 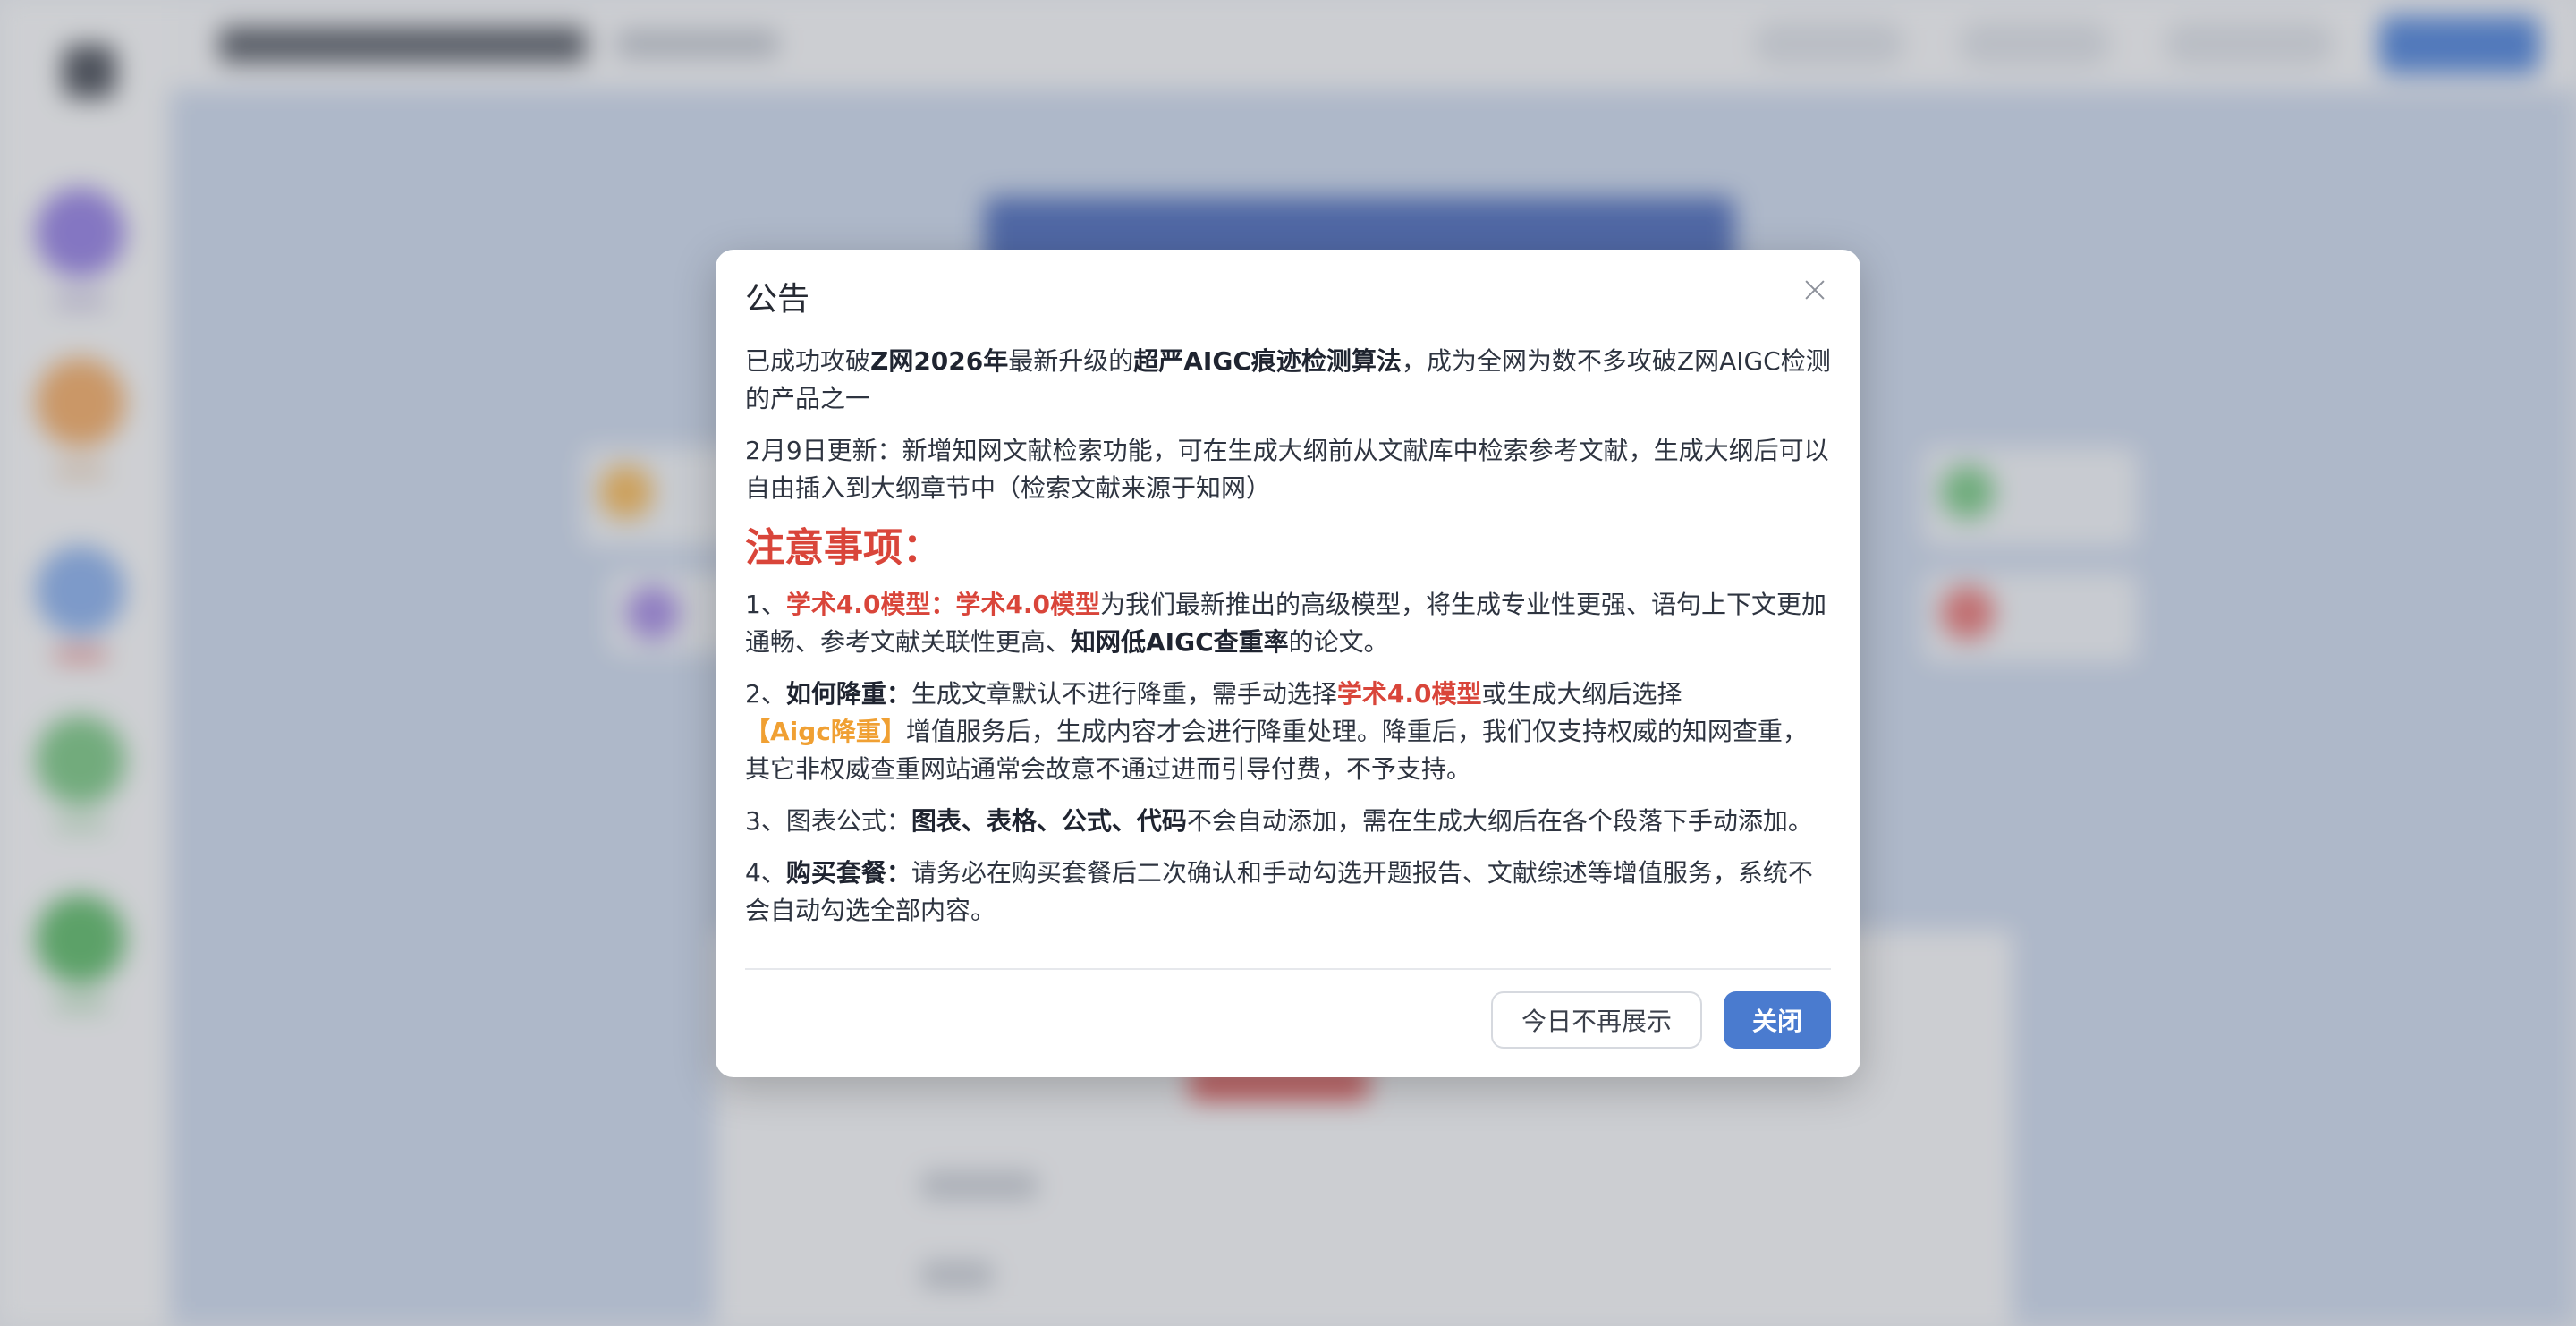 What do you see at coordinates (825, 732) in the screenshot?
I see `item-orange-highlight: 【Aigc降重】` at bounding box center [825, 732].